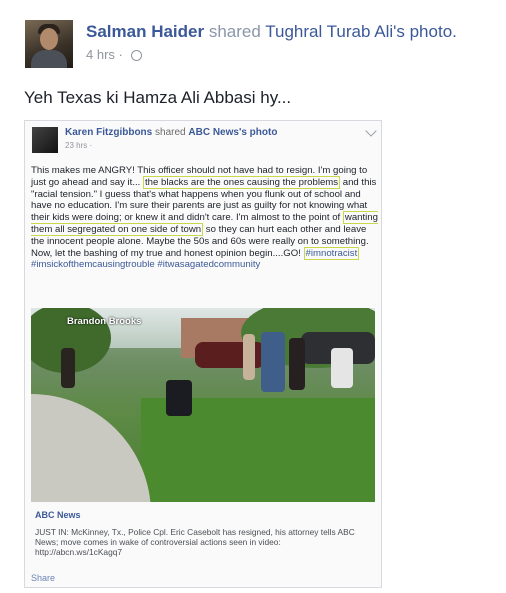 The image size is (506, 593). I want to click on photo-path, so click(91, 448).